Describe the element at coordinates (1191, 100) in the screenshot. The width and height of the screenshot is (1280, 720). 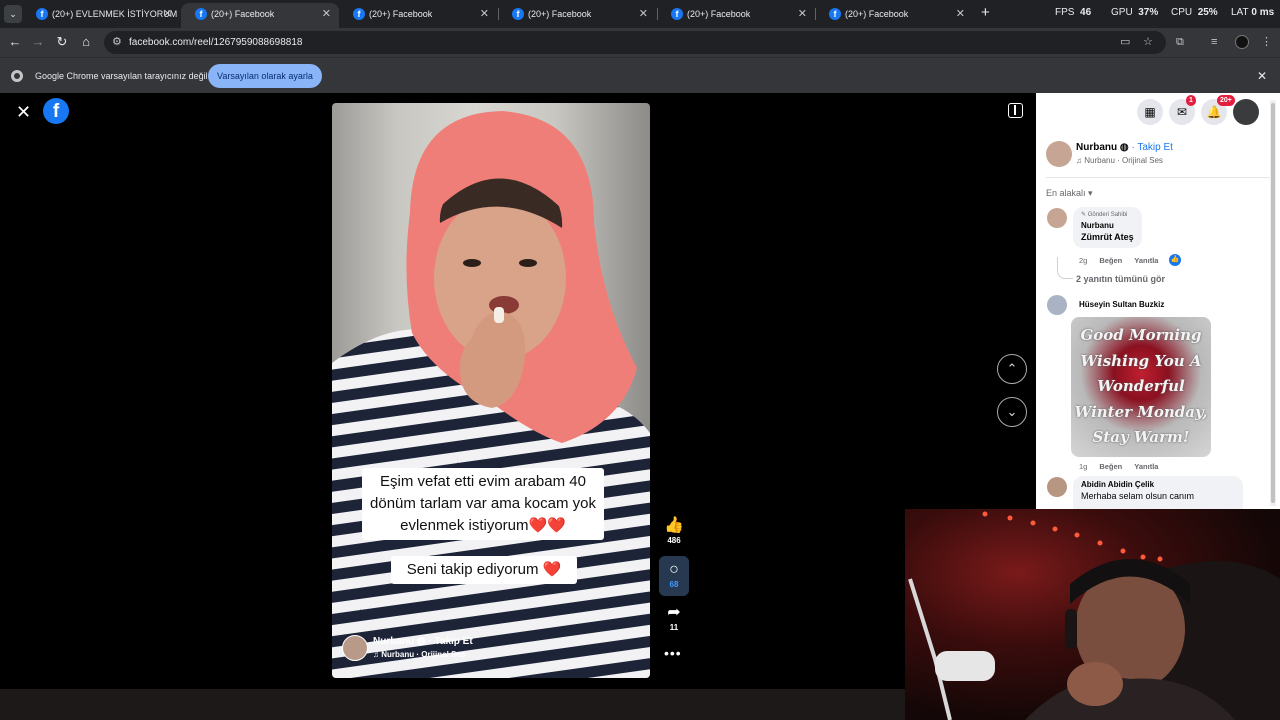
I see `messenger-badge: 1` at that location.